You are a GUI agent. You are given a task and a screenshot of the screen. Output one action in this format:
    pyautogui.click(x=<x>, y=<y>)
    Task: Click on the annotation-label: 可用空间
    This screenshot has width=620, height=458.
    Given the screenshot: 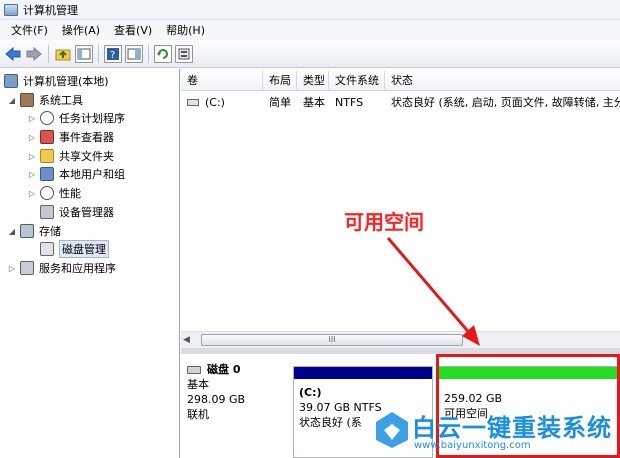 What is the action you would take?
    pyautogui.click(x=384, y=222)
    